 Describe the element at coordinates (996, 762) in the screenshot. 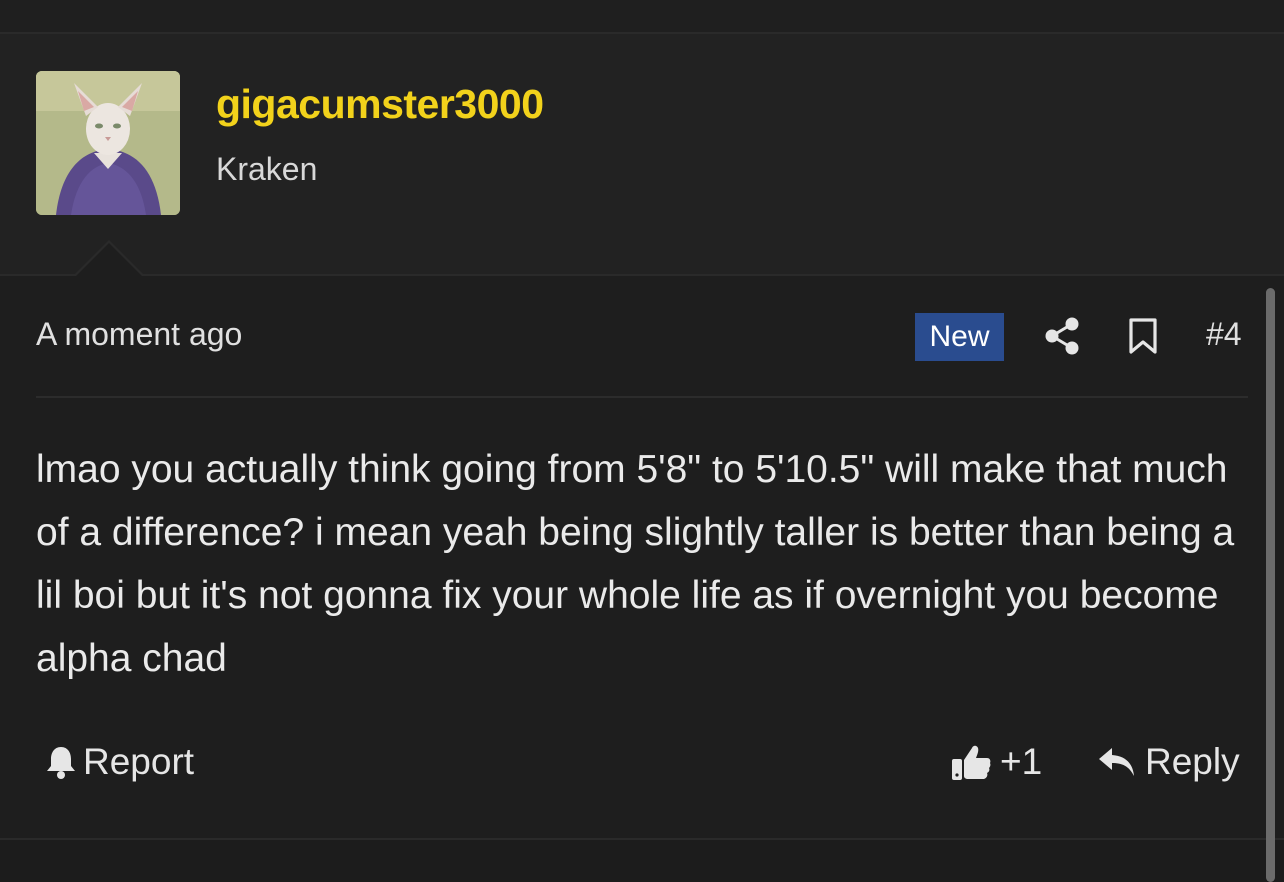

I see `like-button: +1` at that location.